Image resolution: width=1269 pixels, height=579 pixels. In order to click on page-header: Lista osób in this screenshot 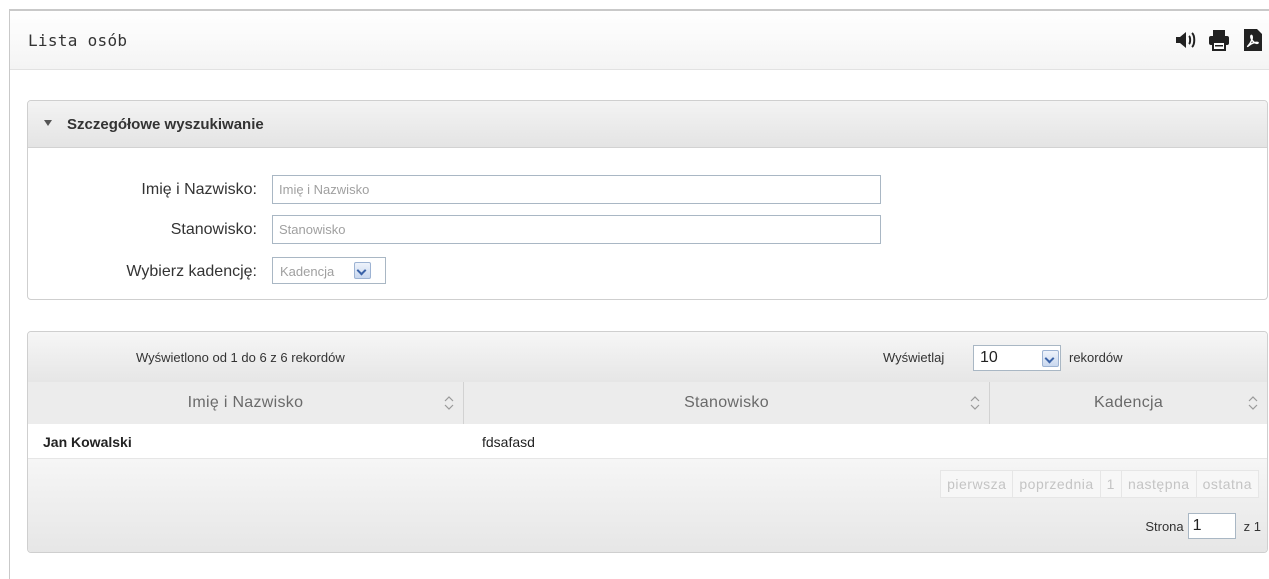, I will do `click(639, 40)`.